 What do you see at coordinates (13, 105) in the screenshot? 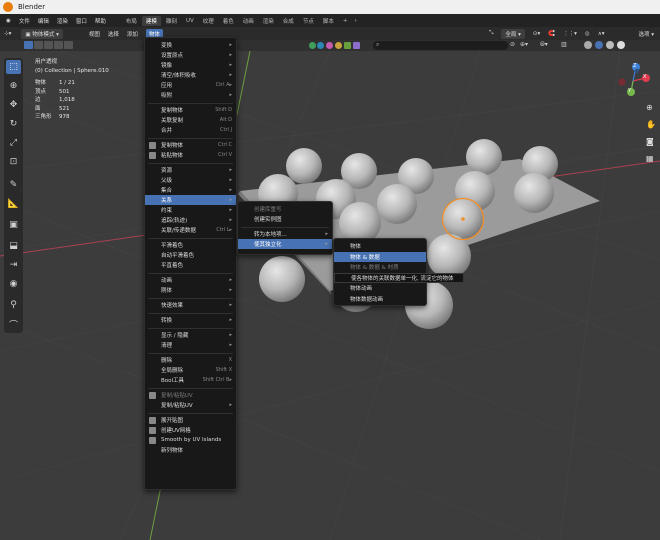
I see `move-tool-icon: ✥` at bounding box center [13, 105].